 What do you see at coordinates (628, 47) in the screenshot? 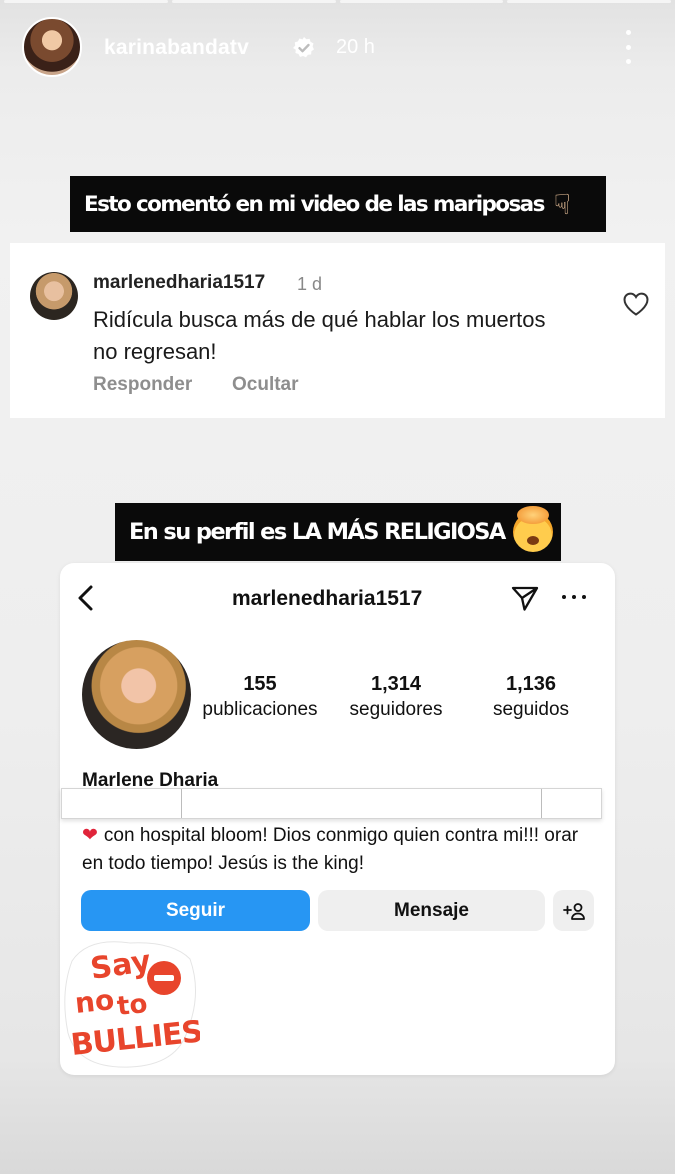
I see `more-options-icon` at bounding box center [628, 47].